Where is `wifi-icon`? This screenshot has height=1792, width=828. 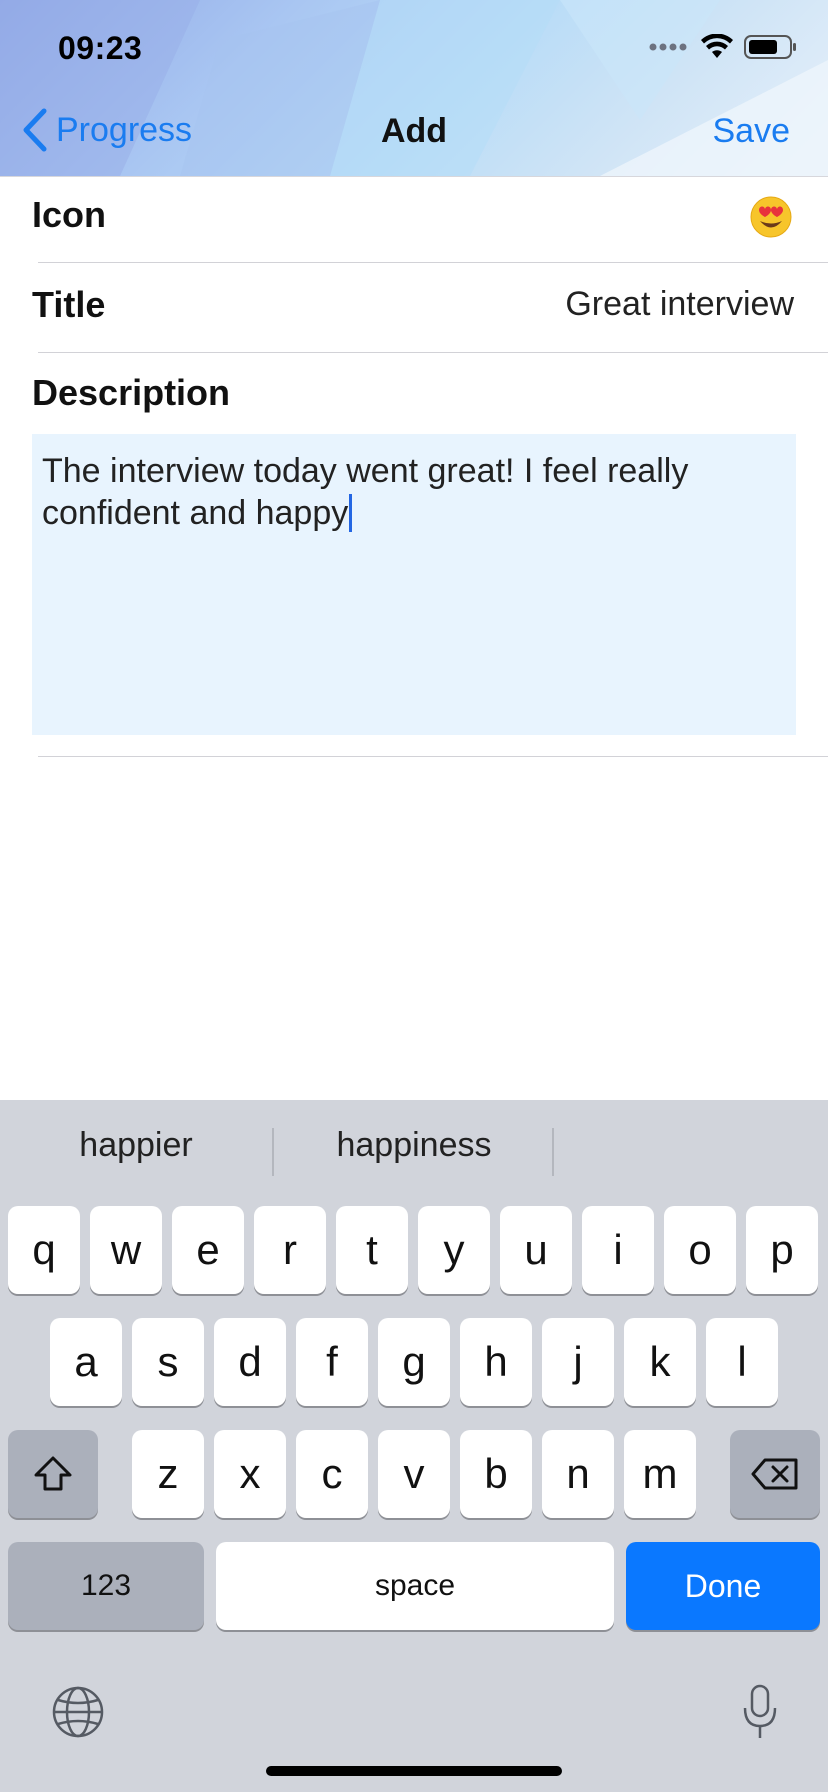
wifi-icon is located at coordinates (717, 46).